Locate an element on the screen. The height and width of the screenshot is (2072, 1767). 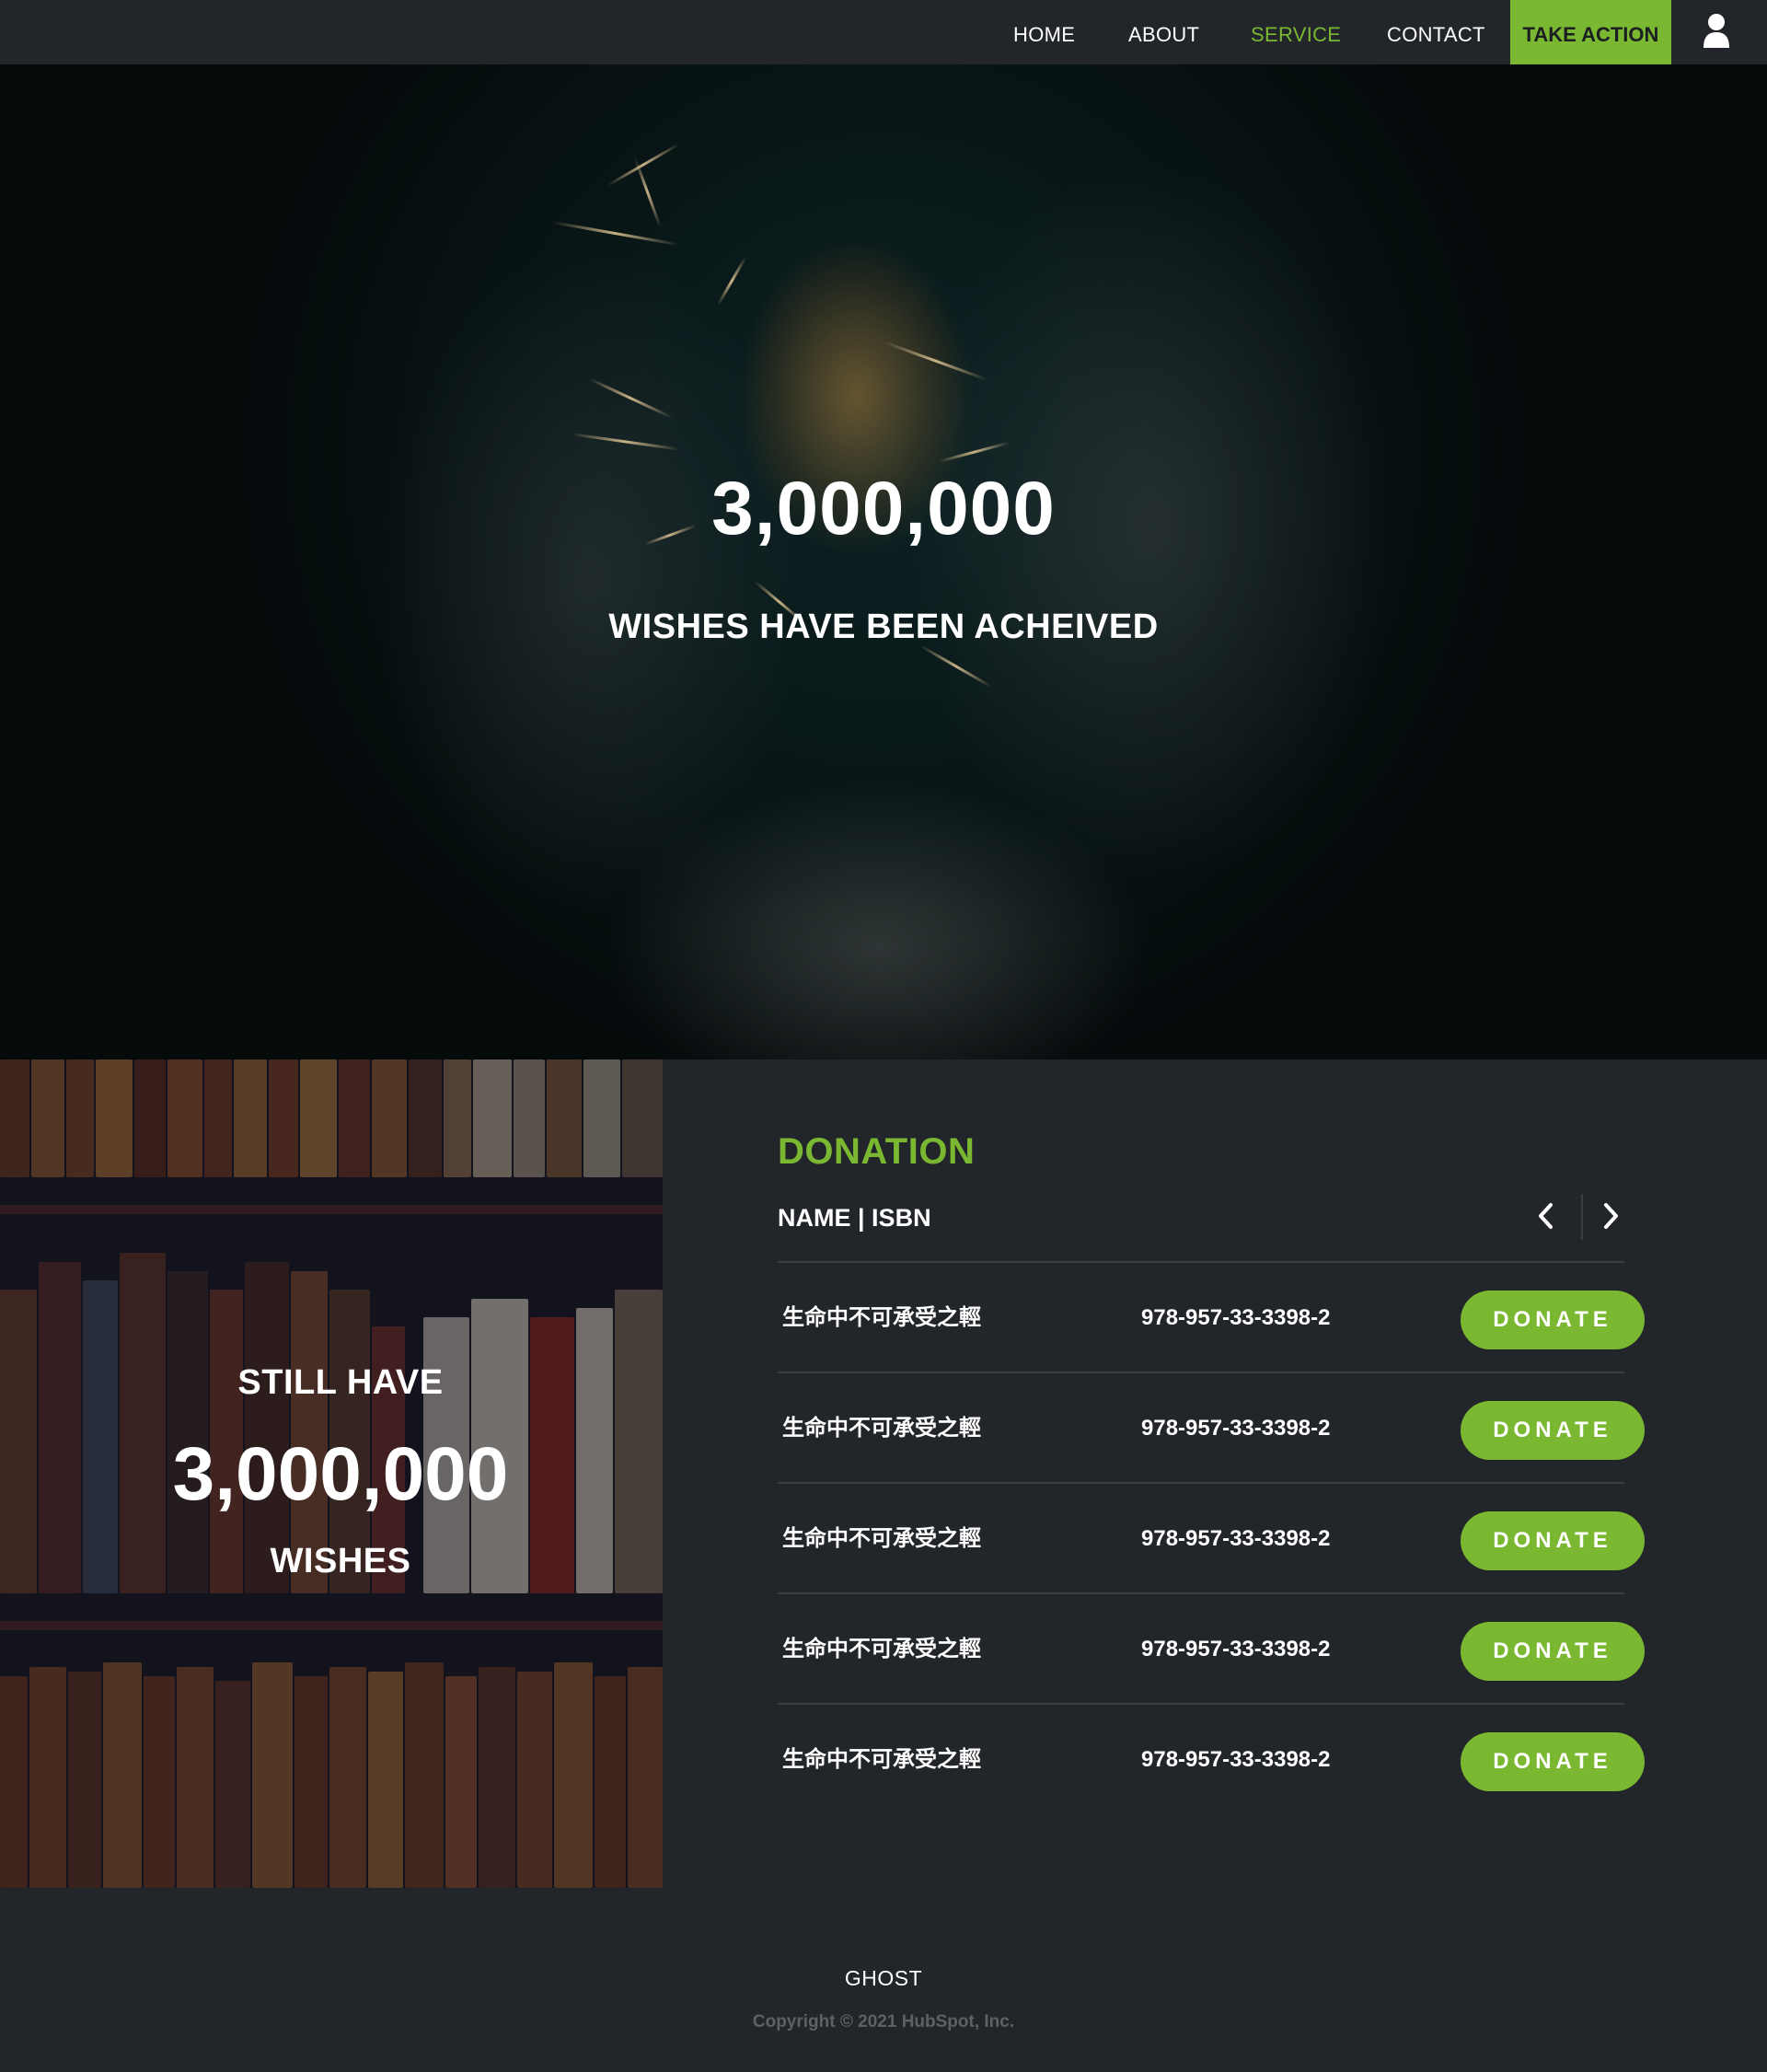
donation-title: DONATION is located at coordinates (877, 1151).